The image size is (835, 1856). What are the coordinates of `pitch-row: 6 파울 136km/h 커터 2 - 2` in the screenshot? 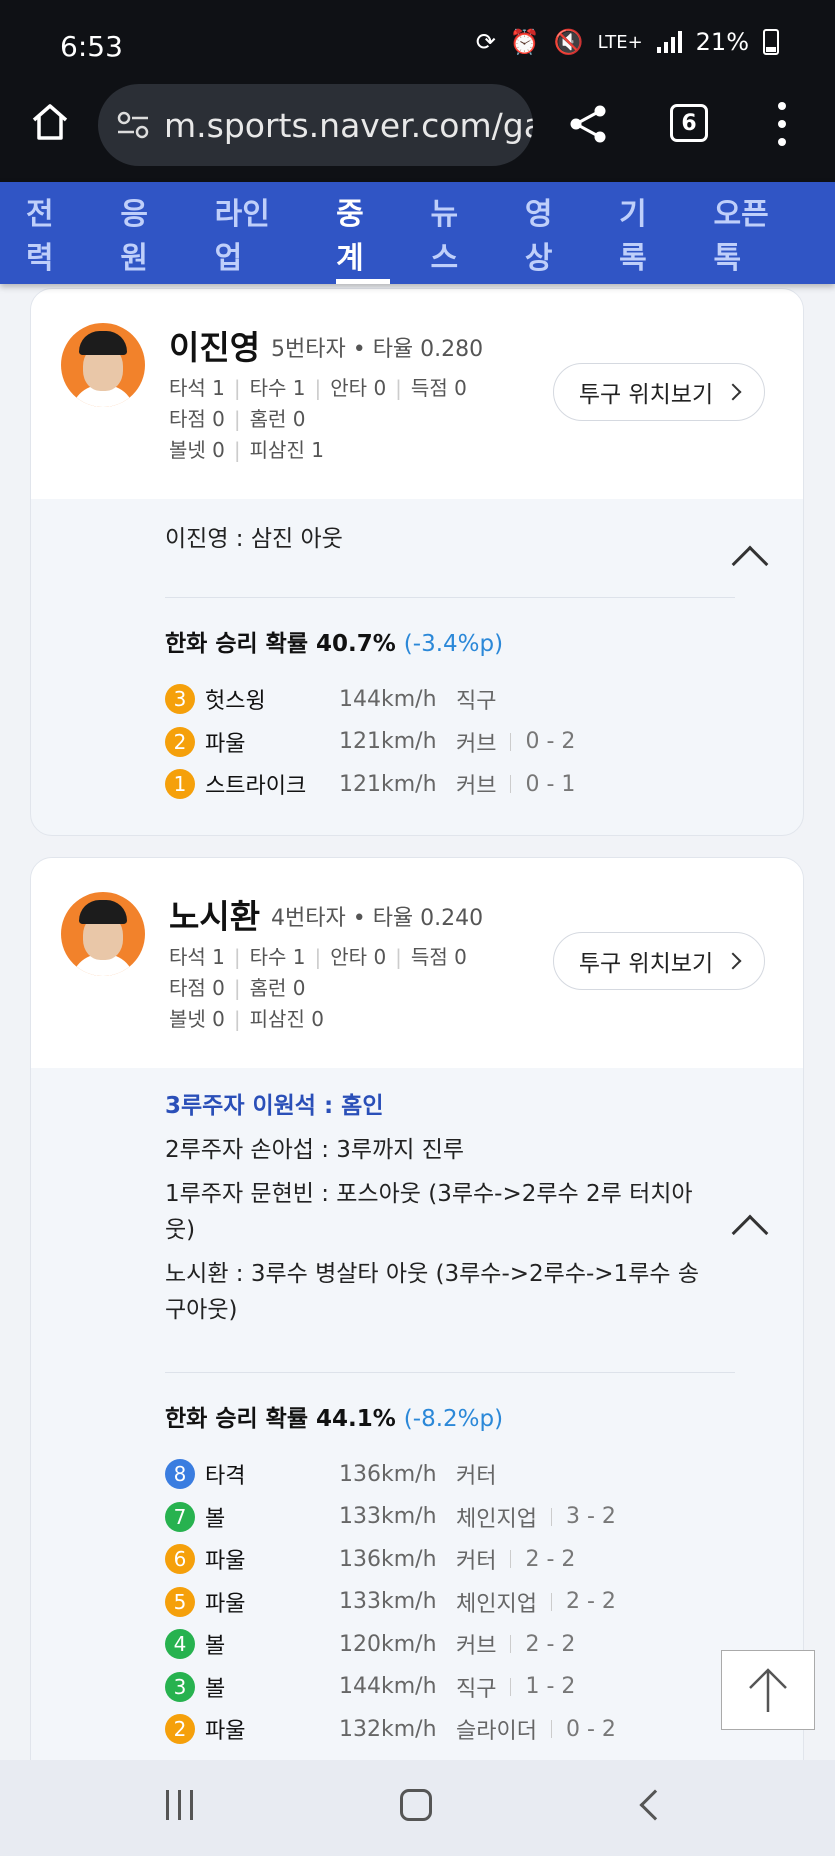 It's located at (484, 1559).